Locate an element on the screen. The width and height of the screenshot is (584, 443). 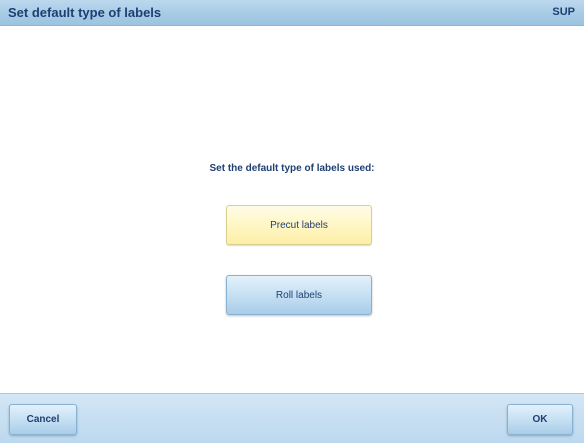
title-bar: Set default type of labels SUP is located at coordinates (292, 13).